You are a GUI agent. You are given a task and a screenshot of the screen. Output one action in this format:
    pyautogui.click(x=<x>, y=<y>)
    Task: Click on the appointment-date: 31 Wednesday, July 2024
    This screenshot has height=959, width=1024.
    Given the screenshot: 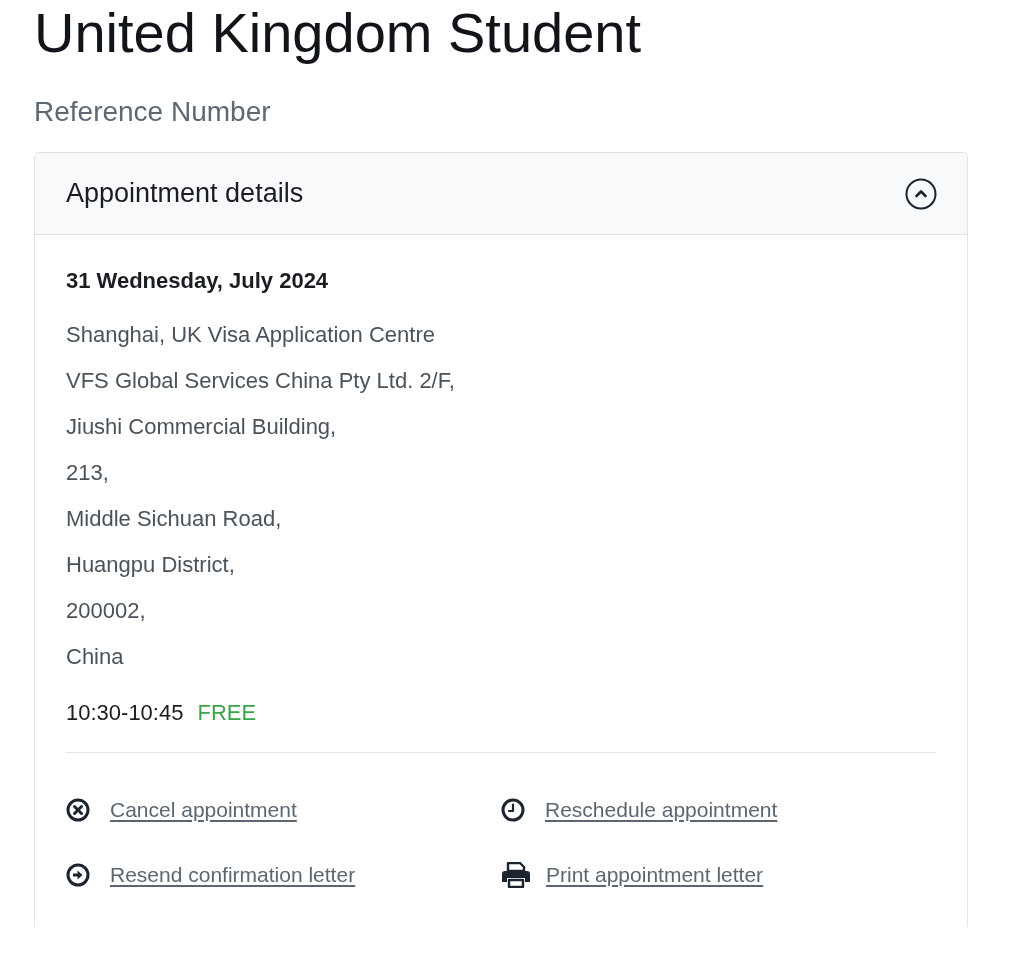 What is the action you would take?
    pyautogui.click(x=197, y=281)
    